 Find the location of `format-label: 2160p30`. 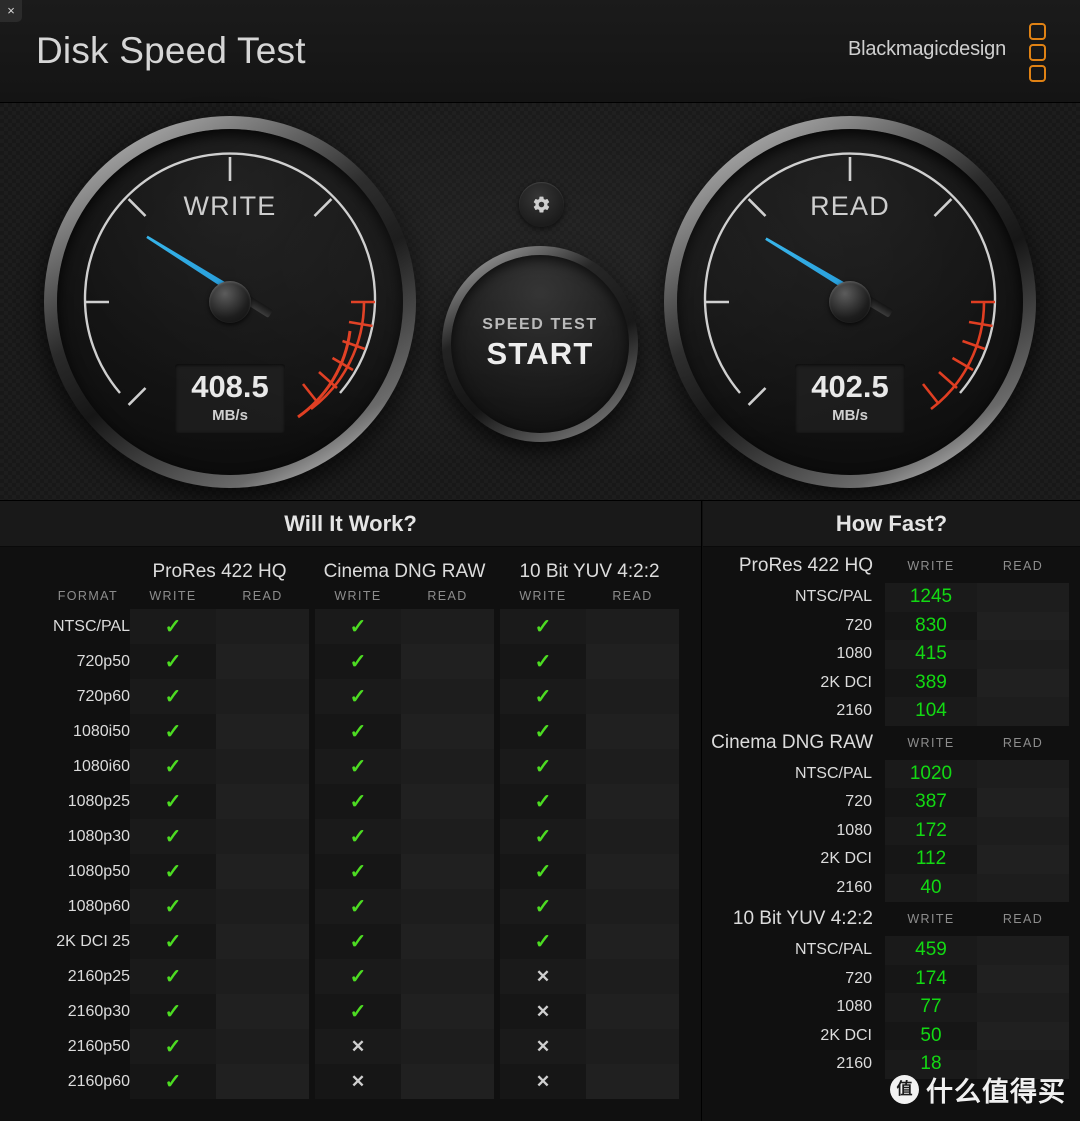

format-label: 2160p30 is located at coordinates (98, 1011).